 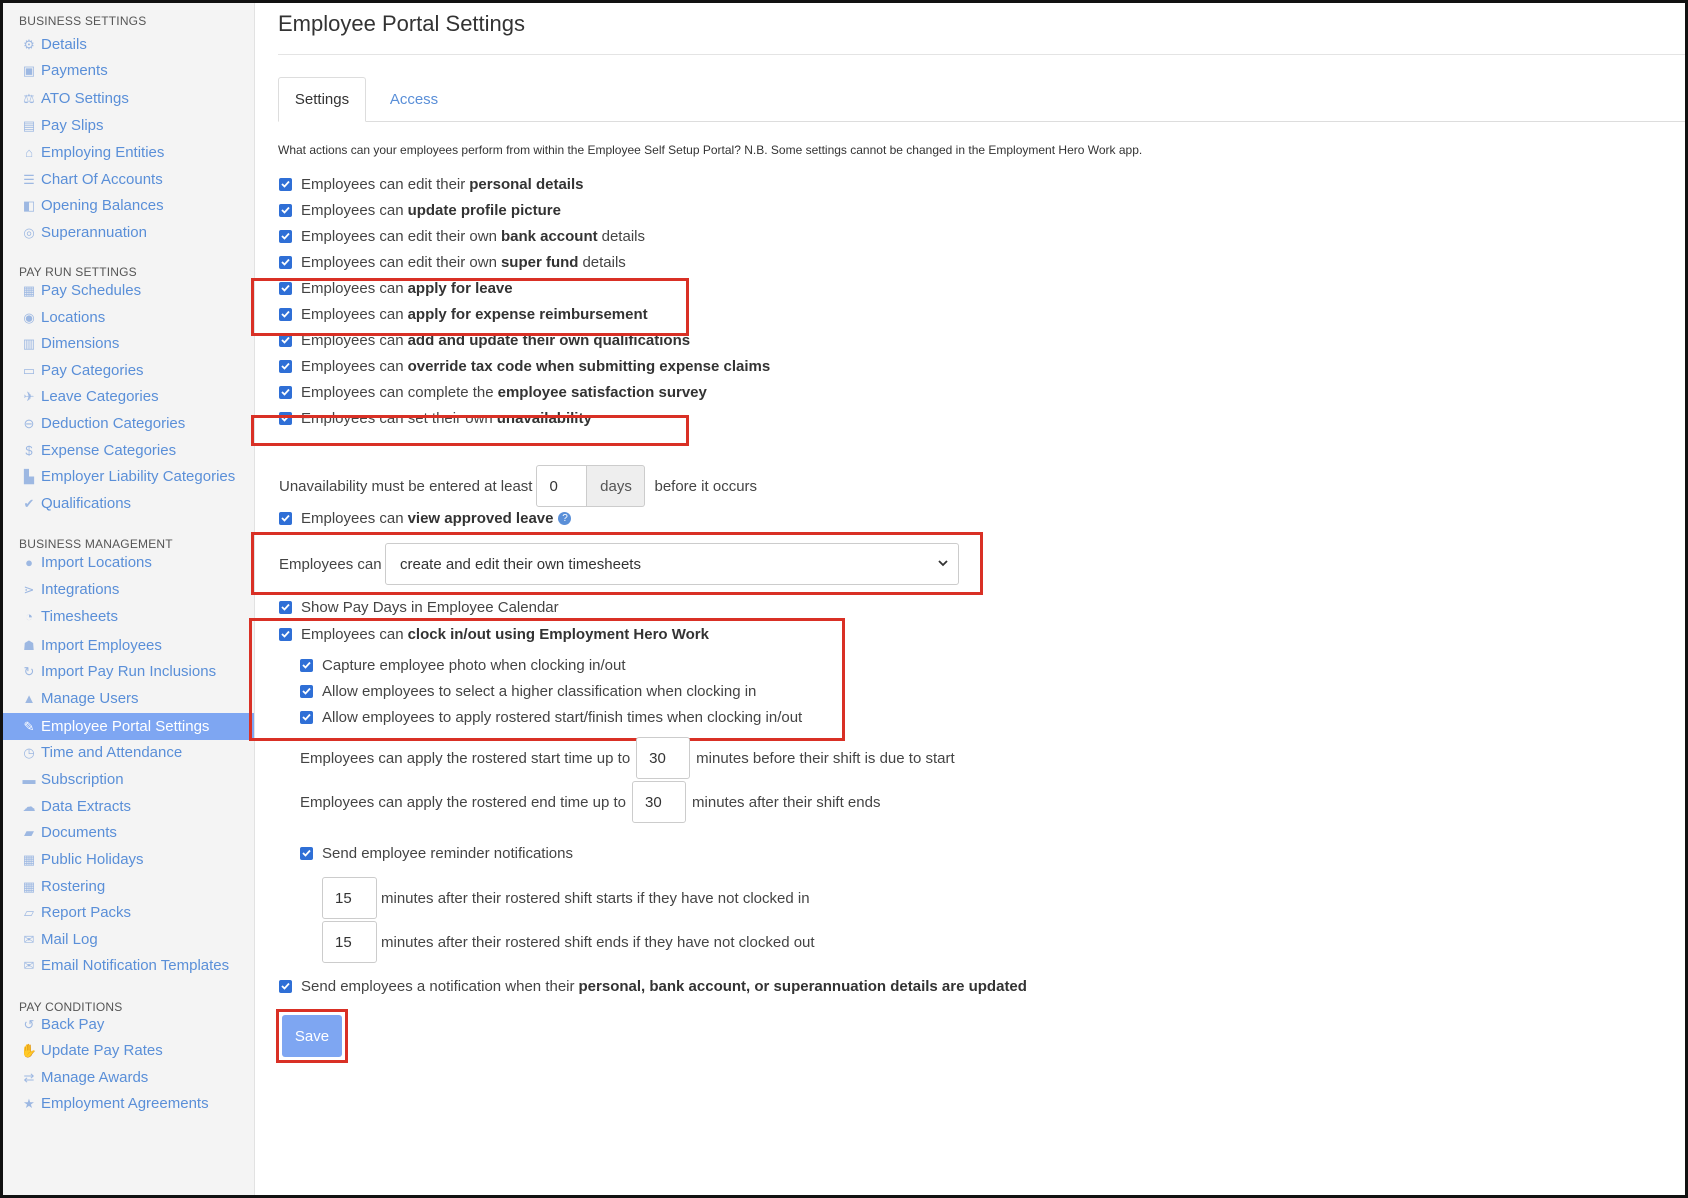 I want to click on sidebar-item-expense-categories: $ Expense Categories, so click(x=128, y=450).